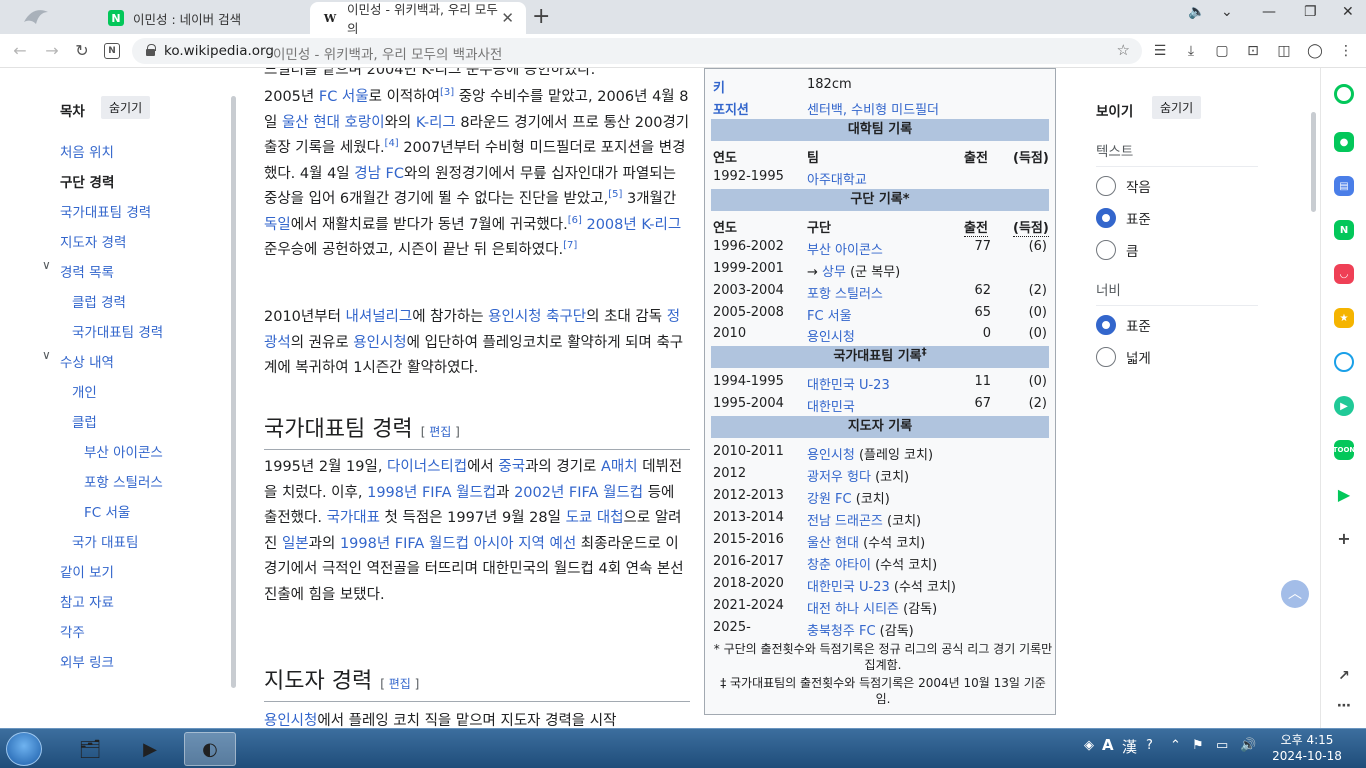  I want to click on toc-scrollbar, so click(233, 392).